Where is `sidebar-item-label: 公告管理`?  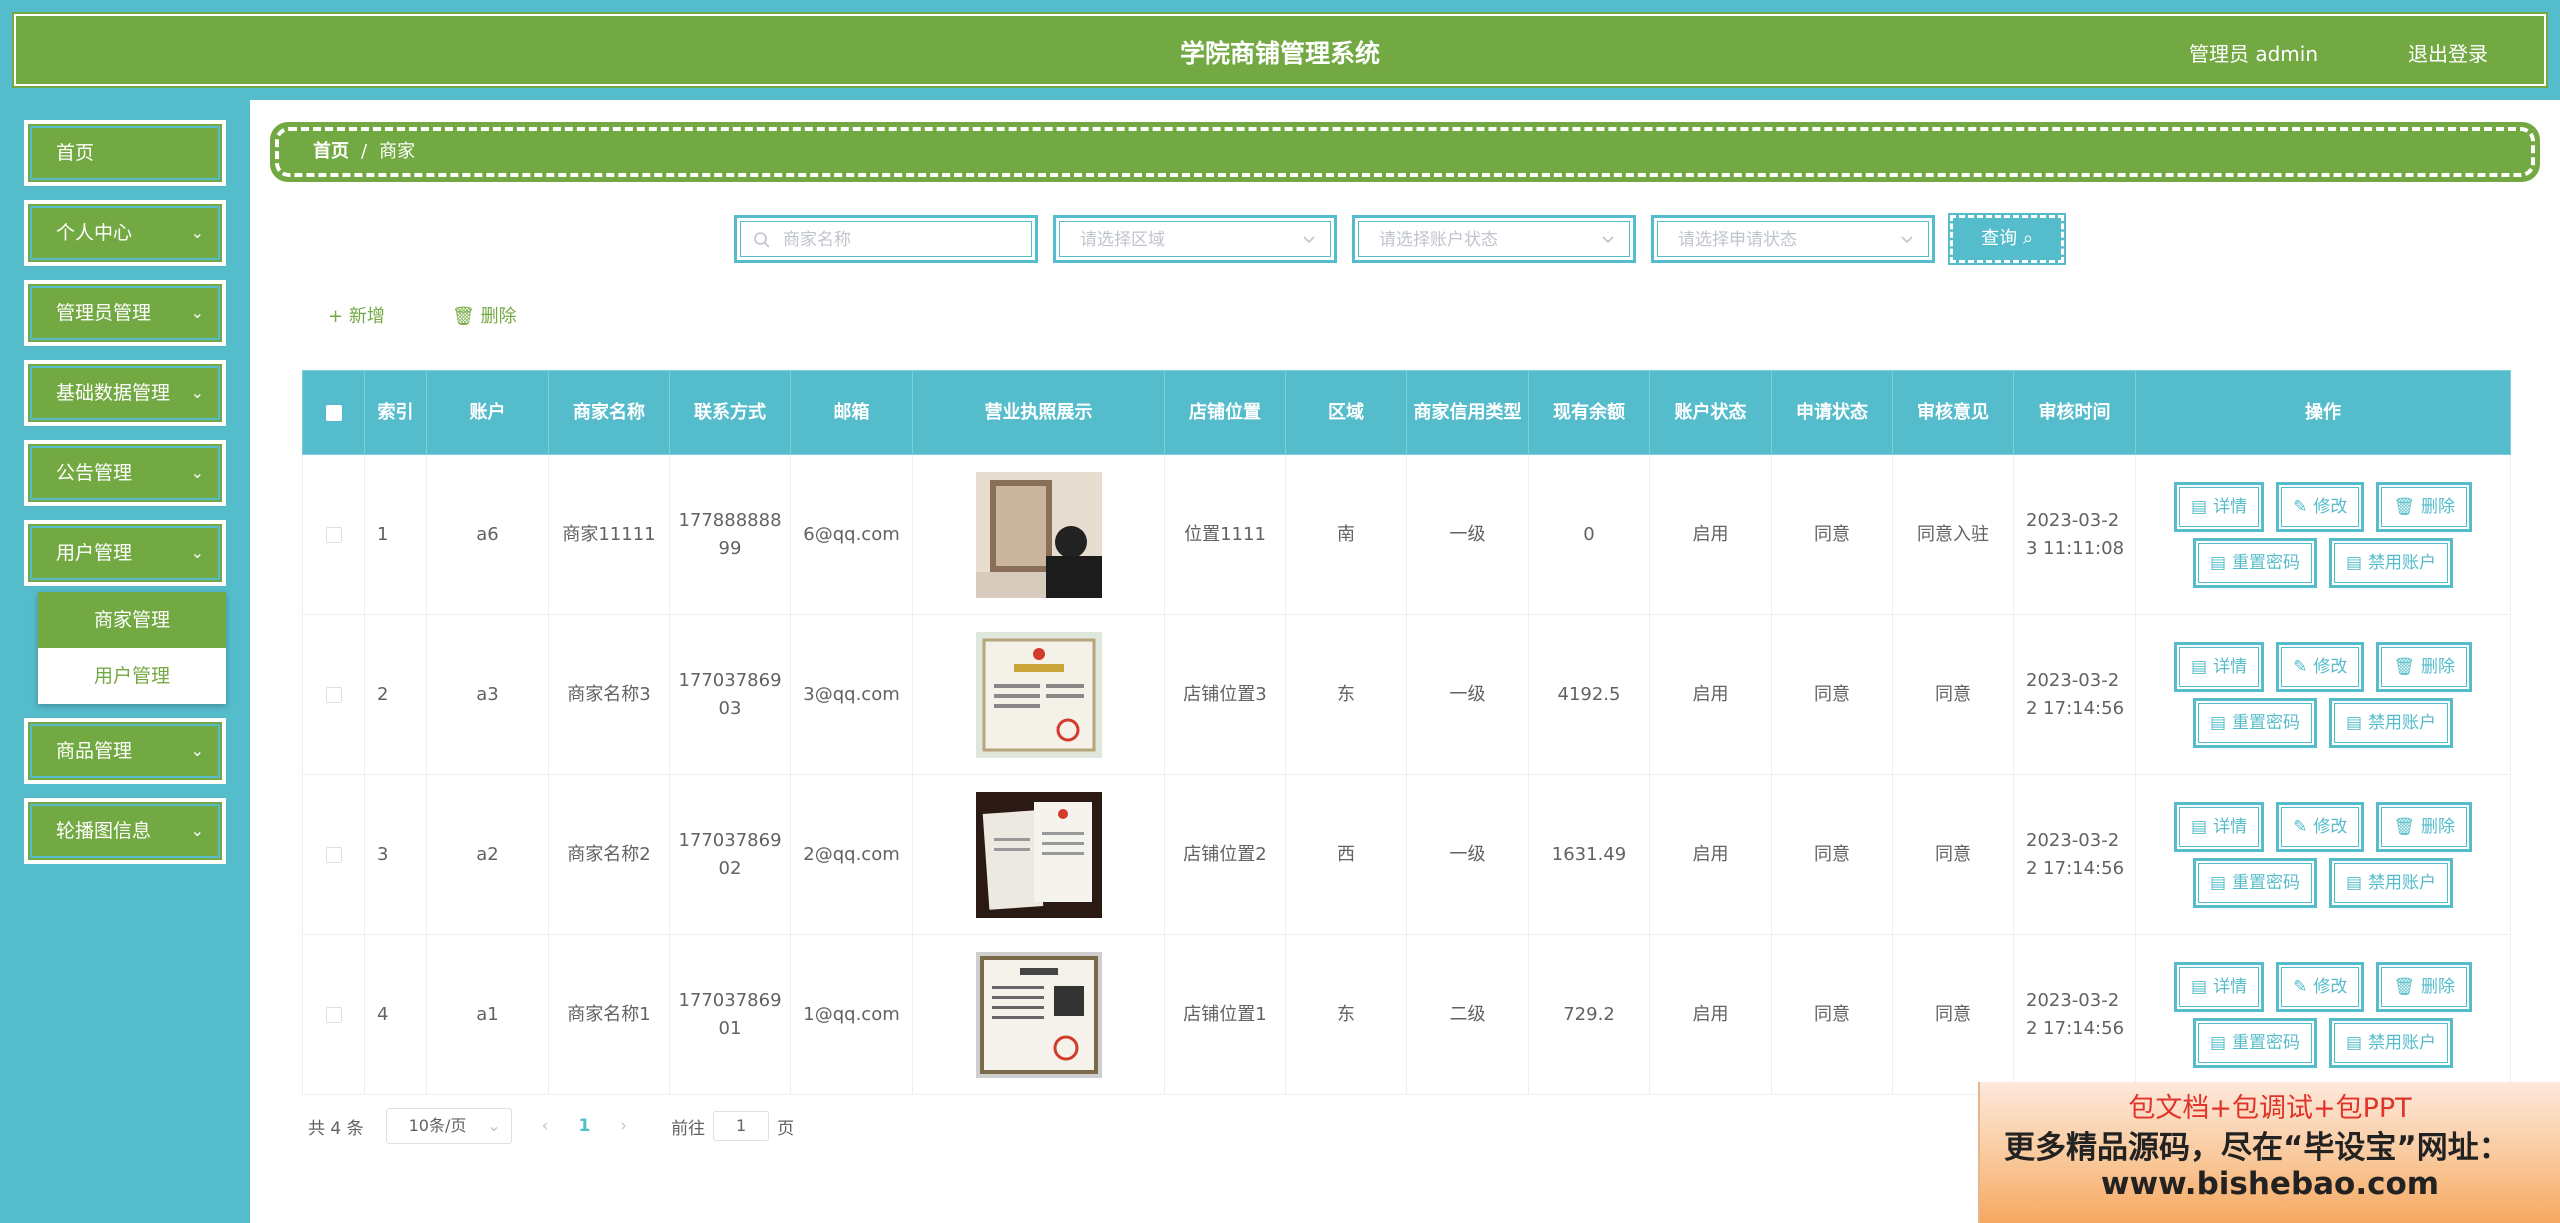 sidebar-item-label: 公告管理 is located at coordinates (94, 473).